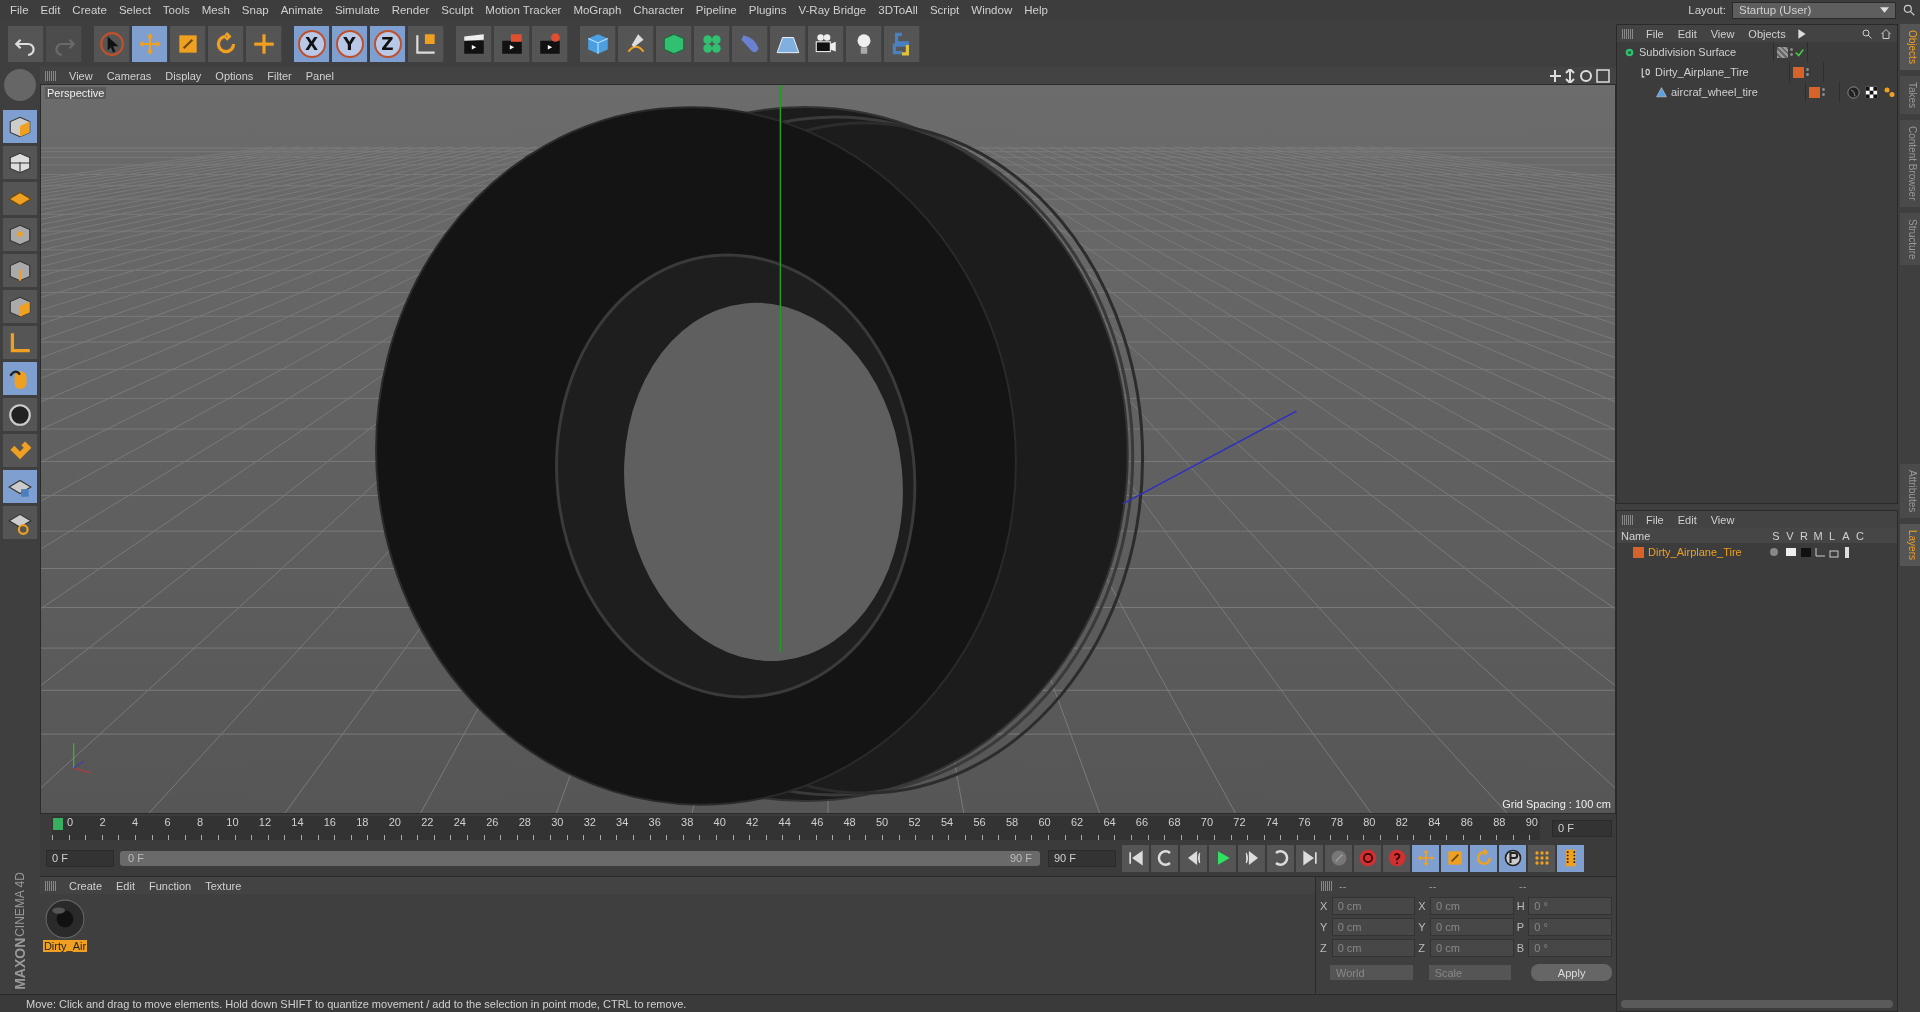 Image resolution: width=1920 pixels, height=1012 pixels. Describe the element at coordinates (1910, 47) in the screenshot. I see `side-tab: Objects` at that location.